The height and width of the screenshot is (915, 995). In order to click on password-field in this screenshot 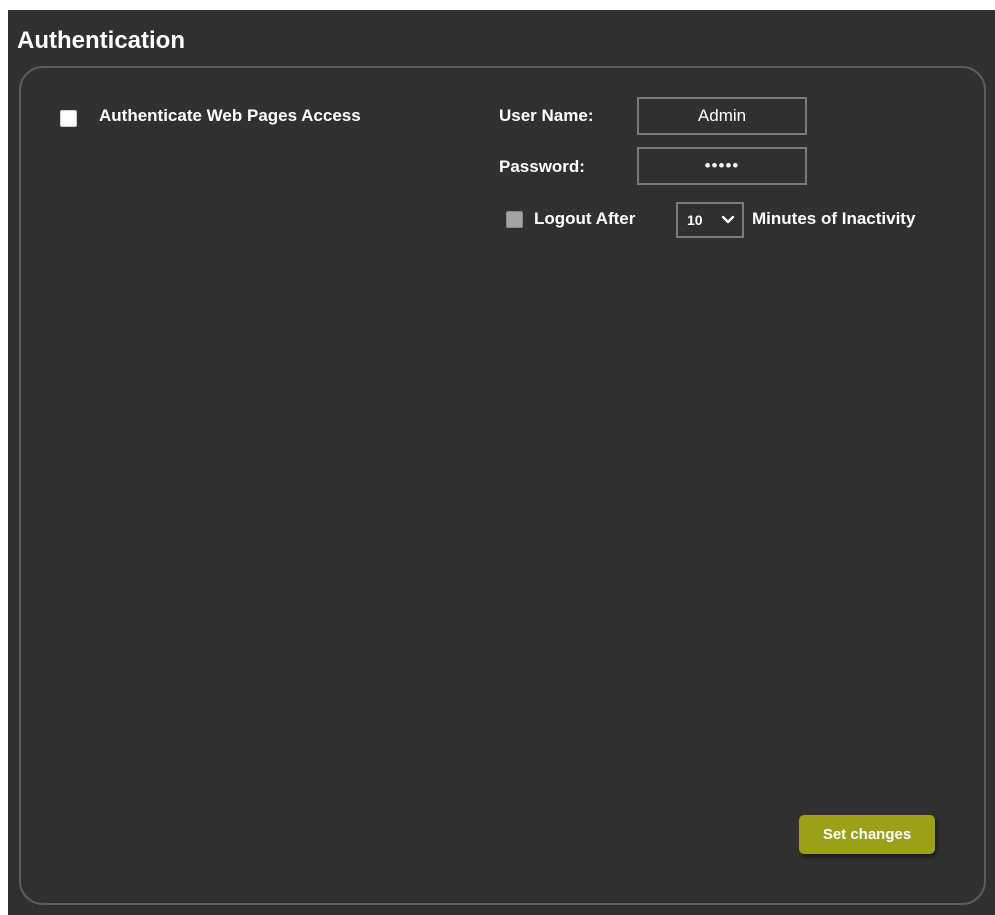, I will do `click(722, 166)`.